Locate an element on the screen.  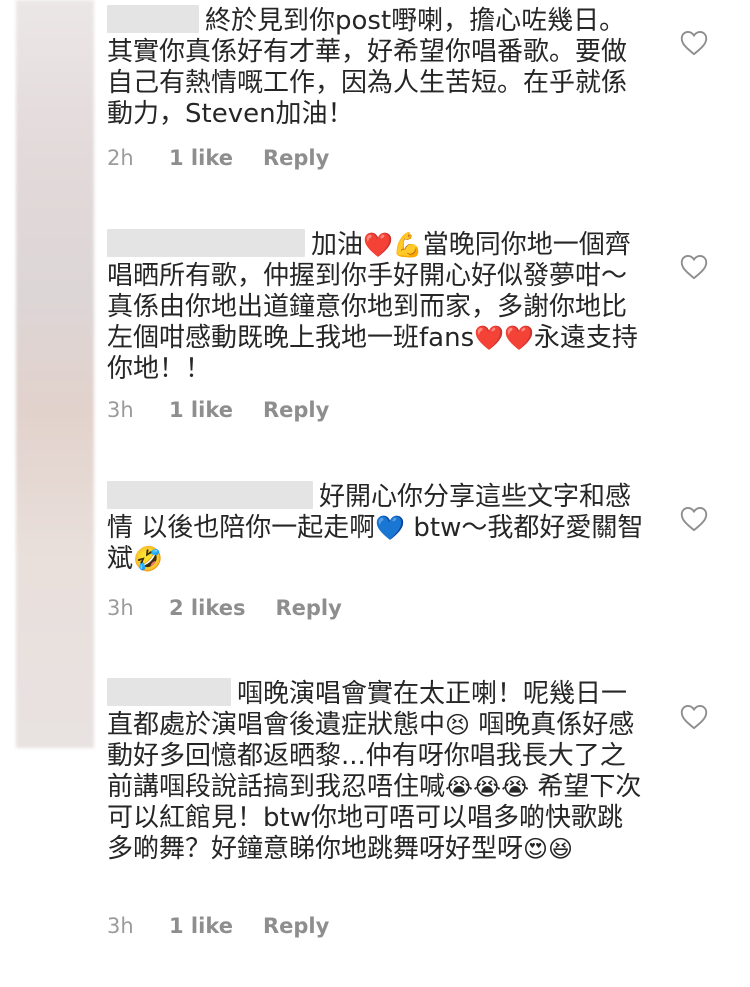
comment-meta: 3h 2 likes Reply is located at coordinates (224, 608).